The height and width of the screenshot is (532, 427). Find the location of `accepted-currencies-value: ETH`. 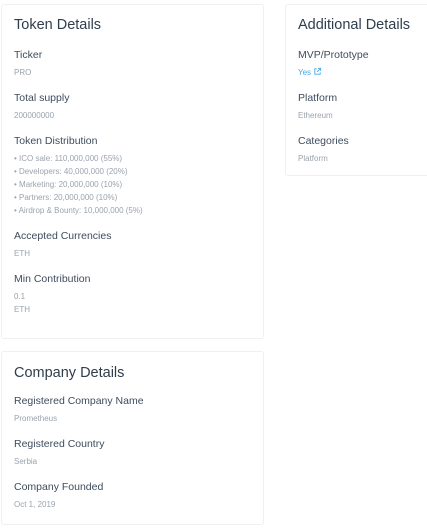

accepted-currencies-value: ETH is located at coordinates (22, 253).